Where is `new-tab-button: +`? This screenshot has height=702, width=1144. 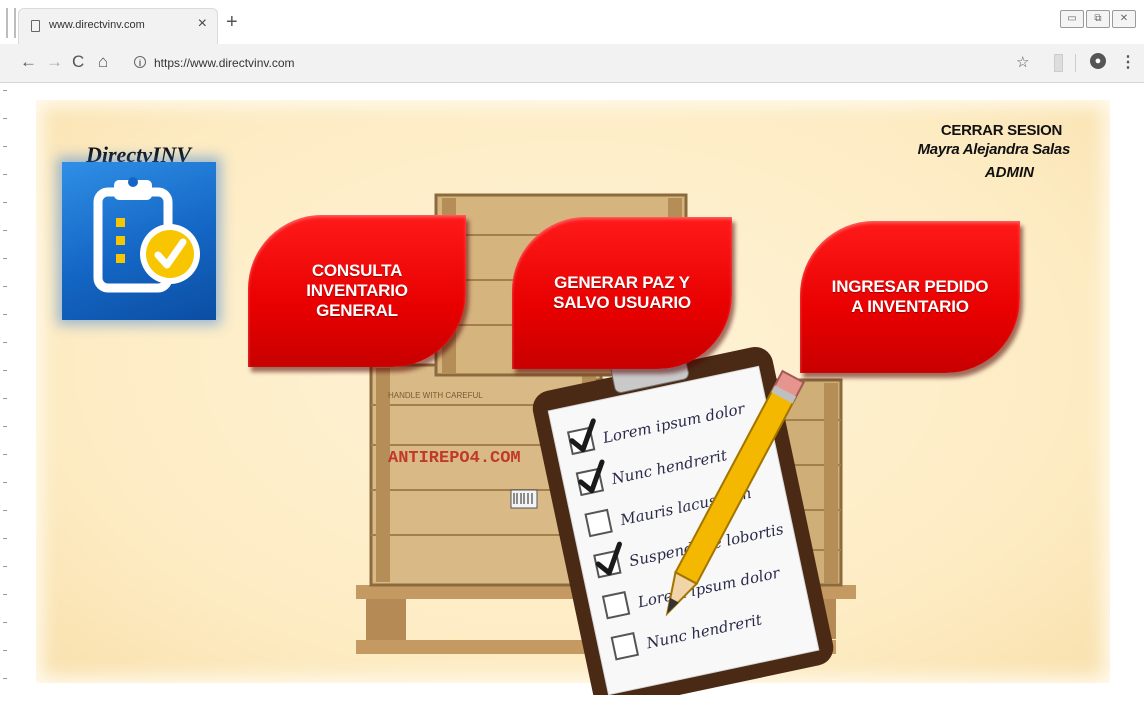 new-tab-button: + is located at coordinates (232, 22).